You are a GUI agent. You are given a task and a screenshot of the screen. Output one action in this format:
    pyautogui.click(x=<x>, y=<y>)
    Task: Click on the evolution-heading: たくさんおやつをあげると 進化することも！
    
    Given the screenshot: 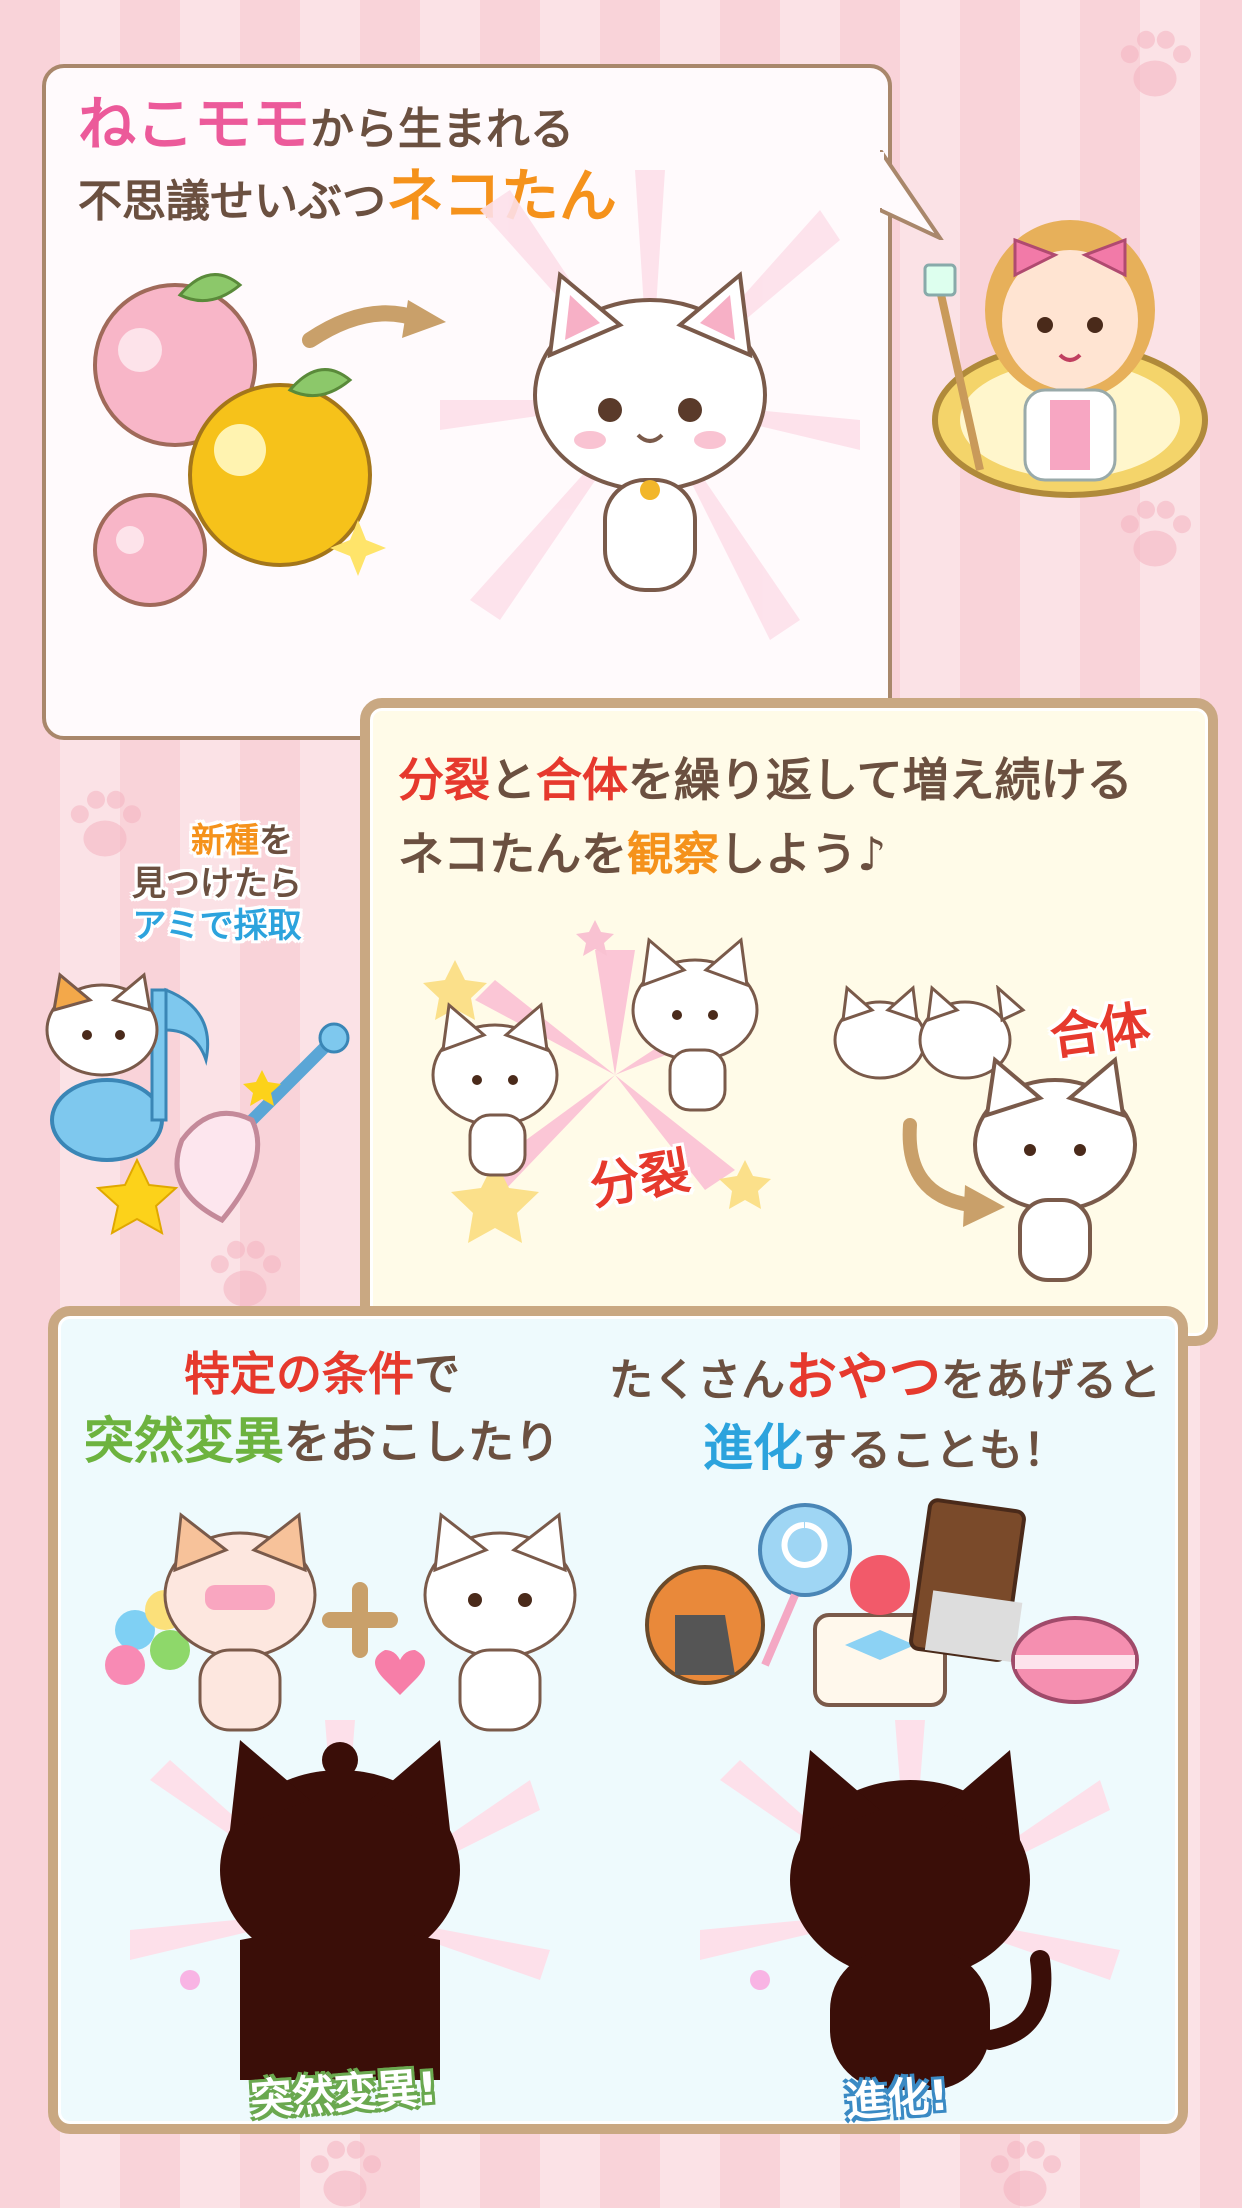 What is the action you would take?
    pyautogui.click(x=885, y=1413)
    